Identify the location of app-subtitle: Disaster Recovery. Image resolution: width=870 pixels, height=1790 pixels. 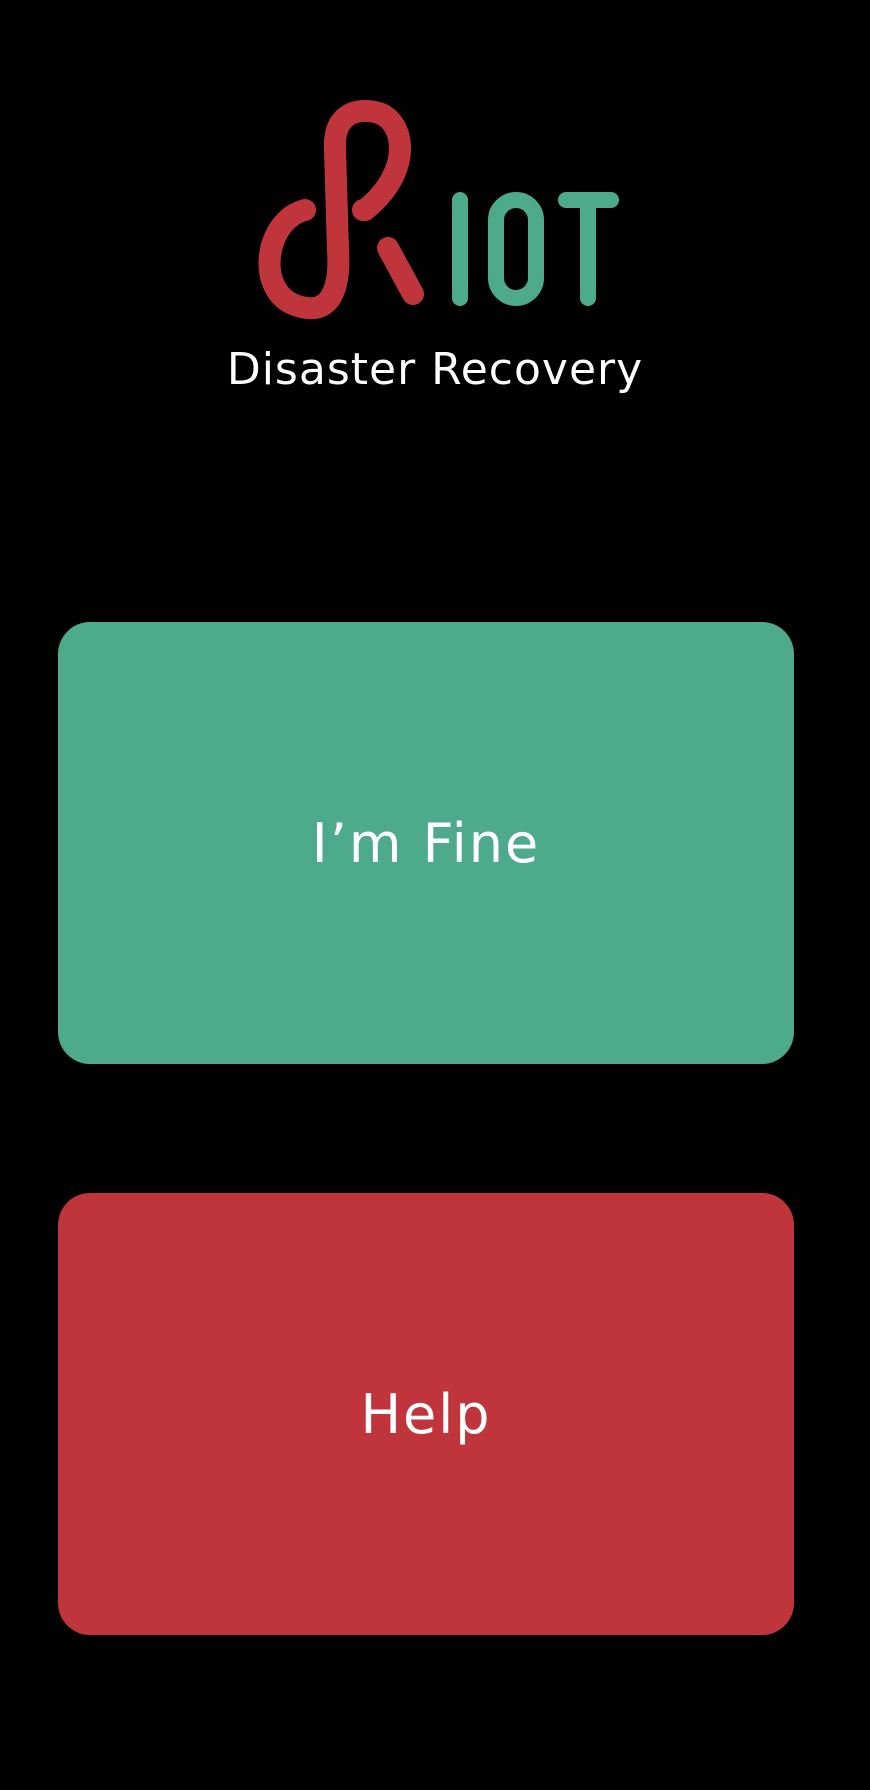
(435, 369).